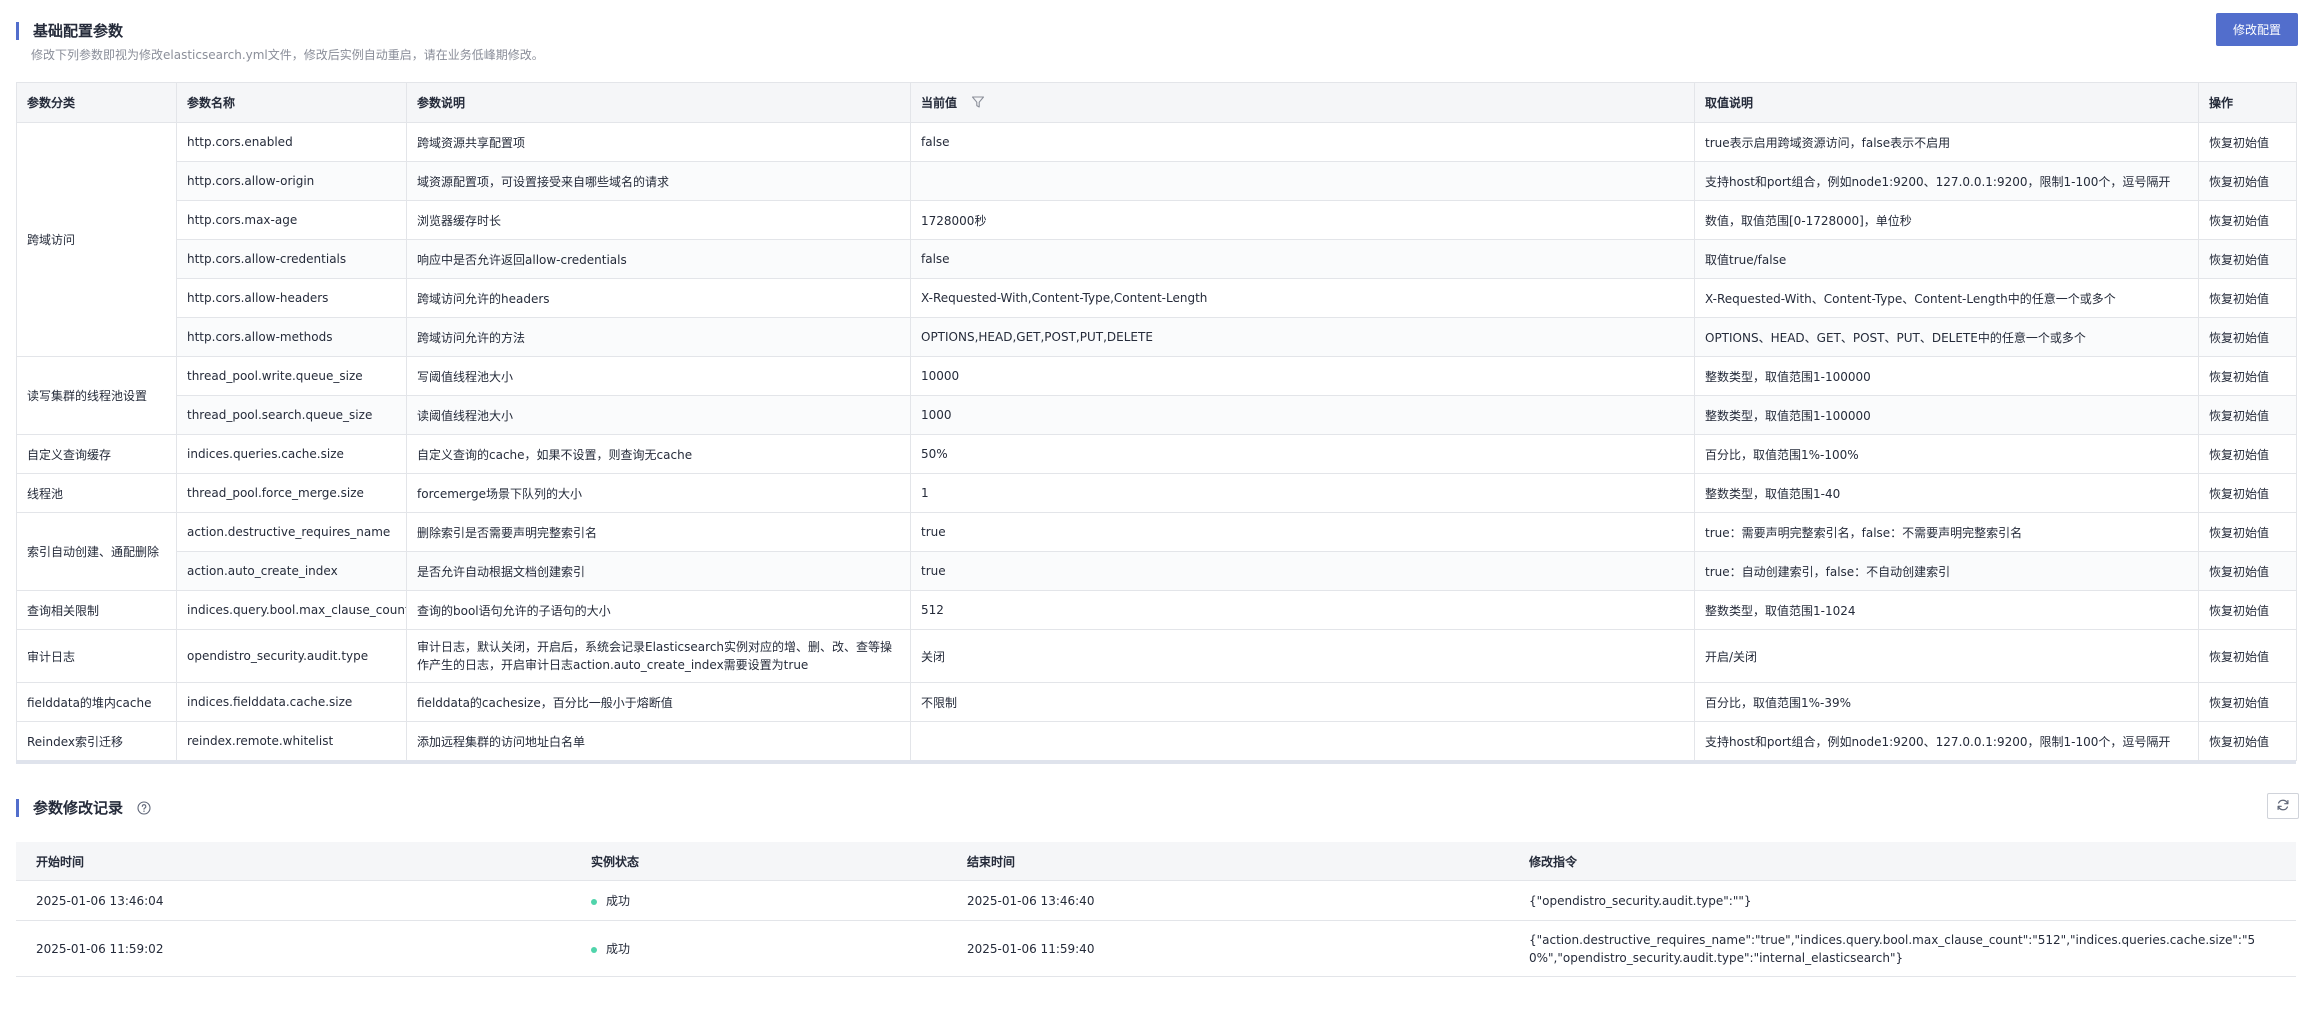  I want to click on col-header-current-value-label: 当前值, so click(939, 102).